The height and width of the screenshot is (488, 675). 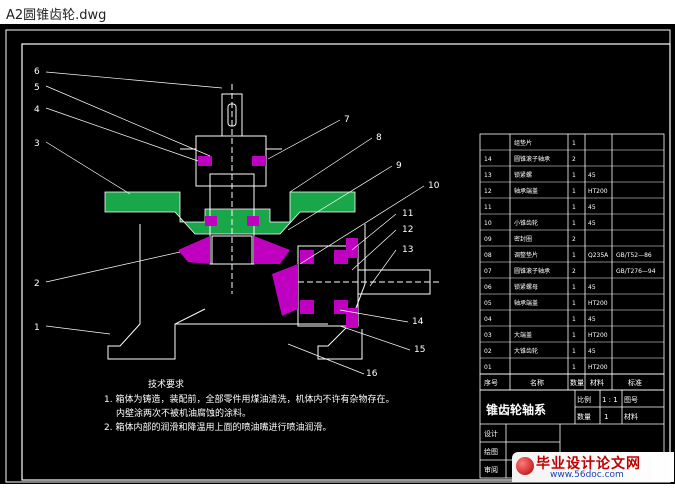 What do you see at coordinates (488, 159) in the screenshot?
I see `bom-cell-no: 14` at bounding box center [488, 159].